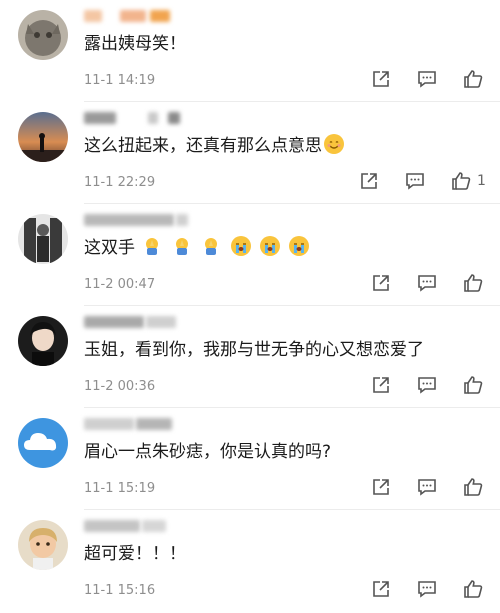  Describe the element at coordinates (208, 452) in the screenshot. I see `comment-text: 眉心一点朱砂痣，你是认真的吗?` at that location.